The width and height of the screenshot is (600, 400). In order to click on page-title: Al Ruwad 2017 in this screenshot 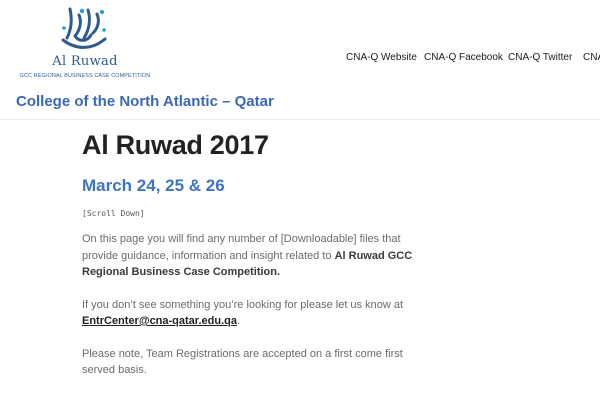, I will do `click(175, 145)`.